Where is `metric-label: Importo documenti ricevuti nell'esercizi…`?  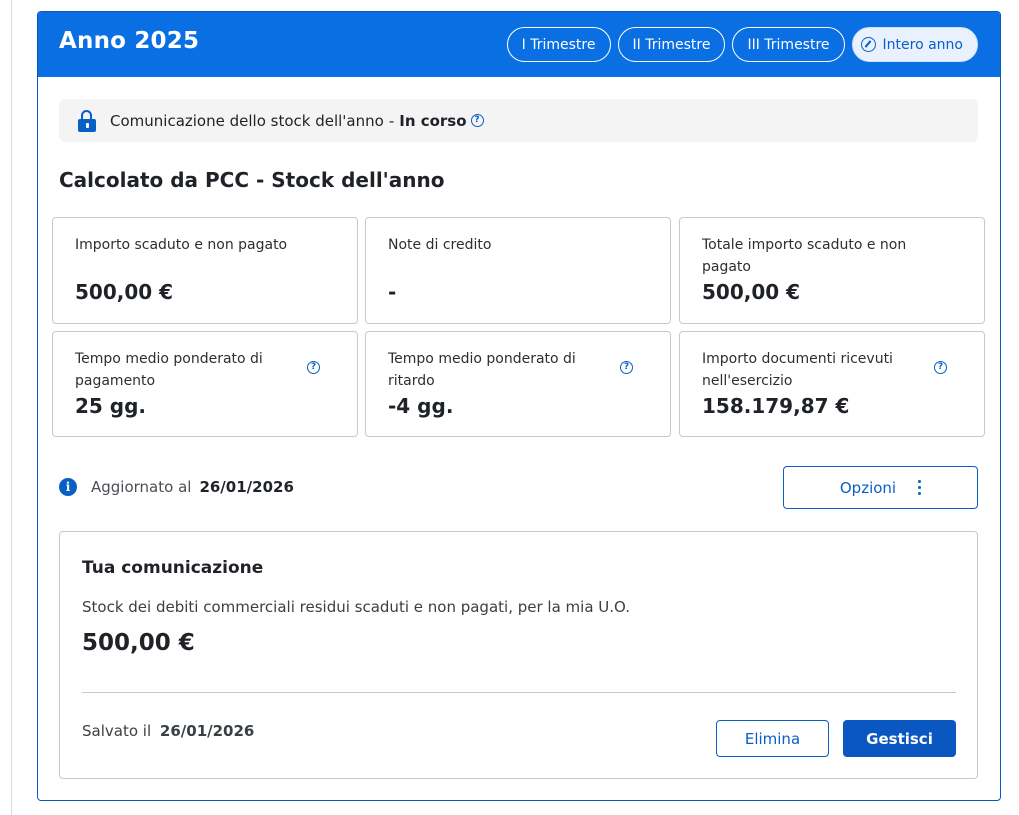 metric-label: Importo documenti ricevuti nell'esercizi… is located at coordinates (797, 370).